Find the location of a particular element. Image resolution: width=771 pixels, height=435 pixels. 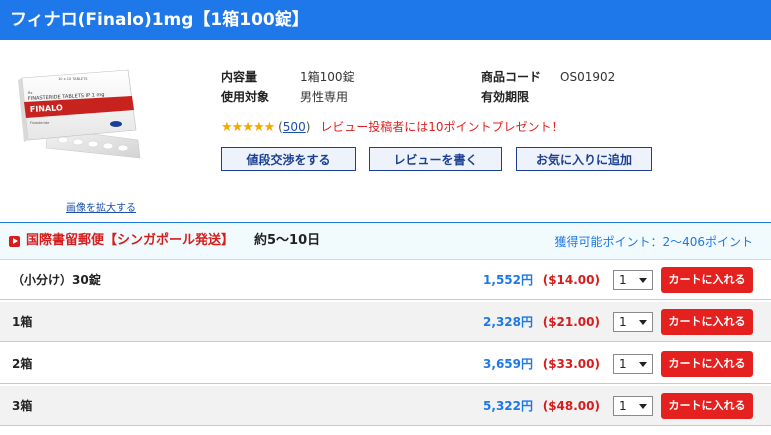

review-count-close-paren: ) is located at coordinates (308, 127).